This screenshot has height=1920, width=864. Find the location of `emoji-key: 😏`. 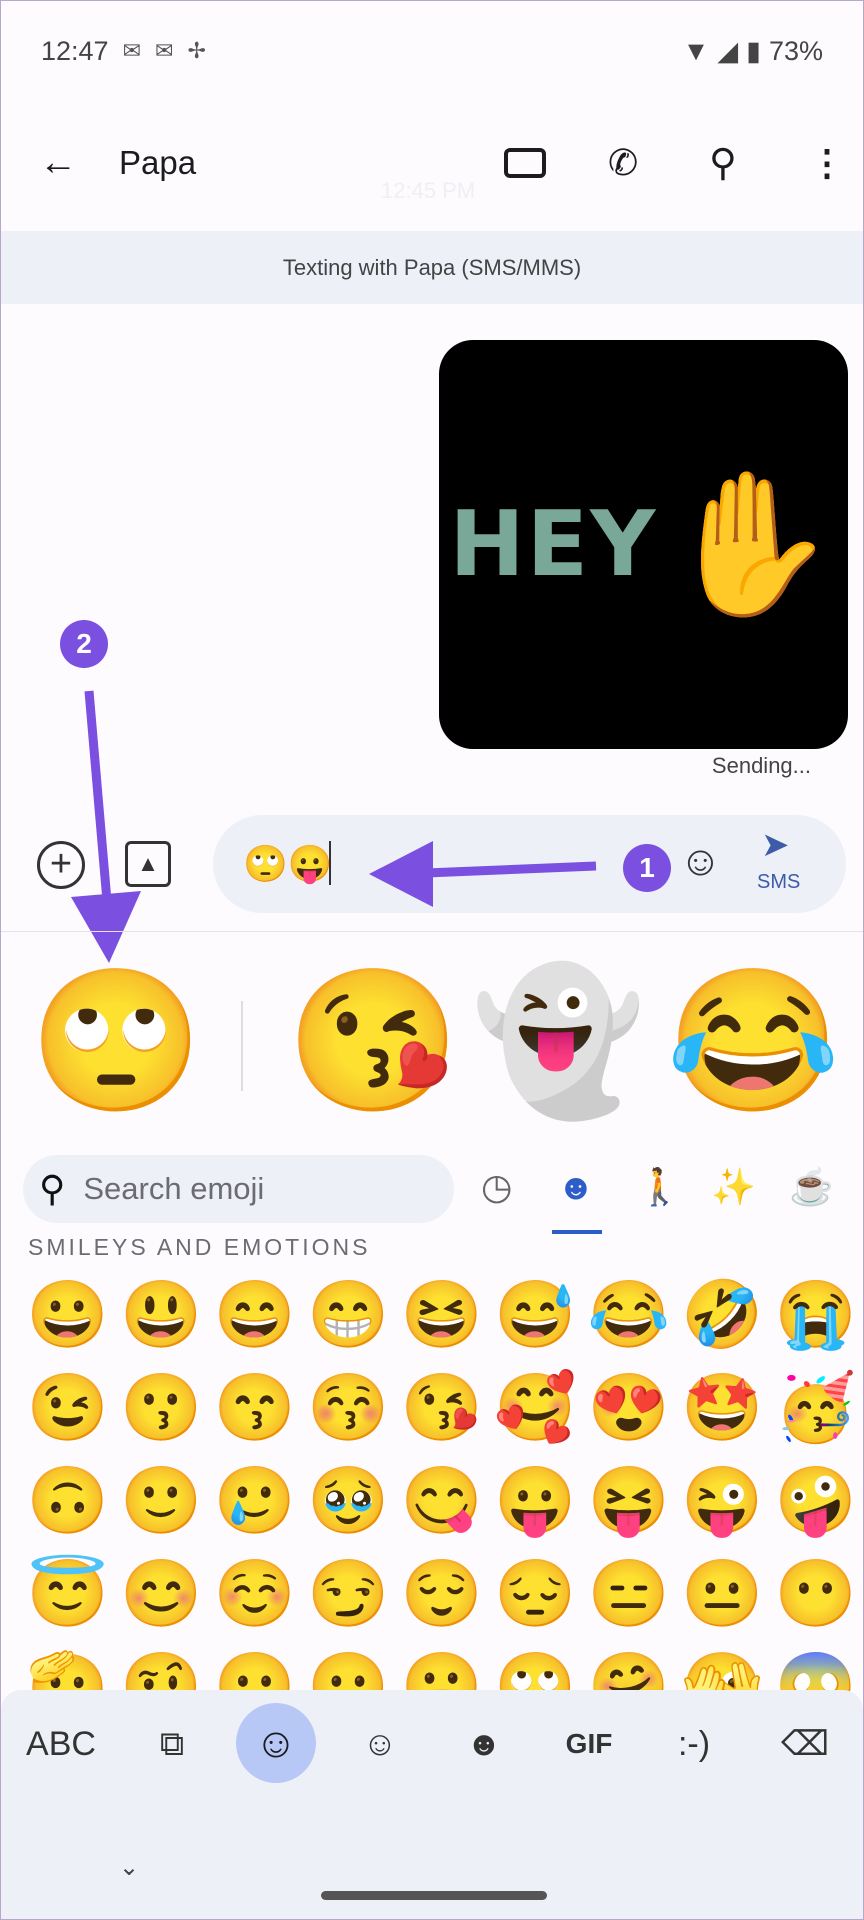

emoji-key: 😏 is located at coordinates (349, 1598).